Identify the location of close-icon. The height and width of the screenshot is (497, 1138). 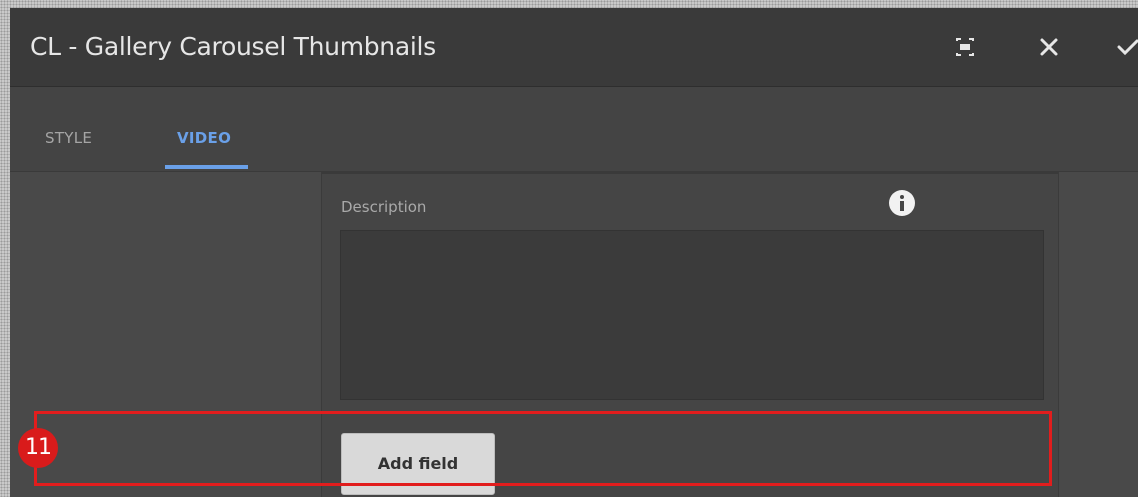
(1049, 47).